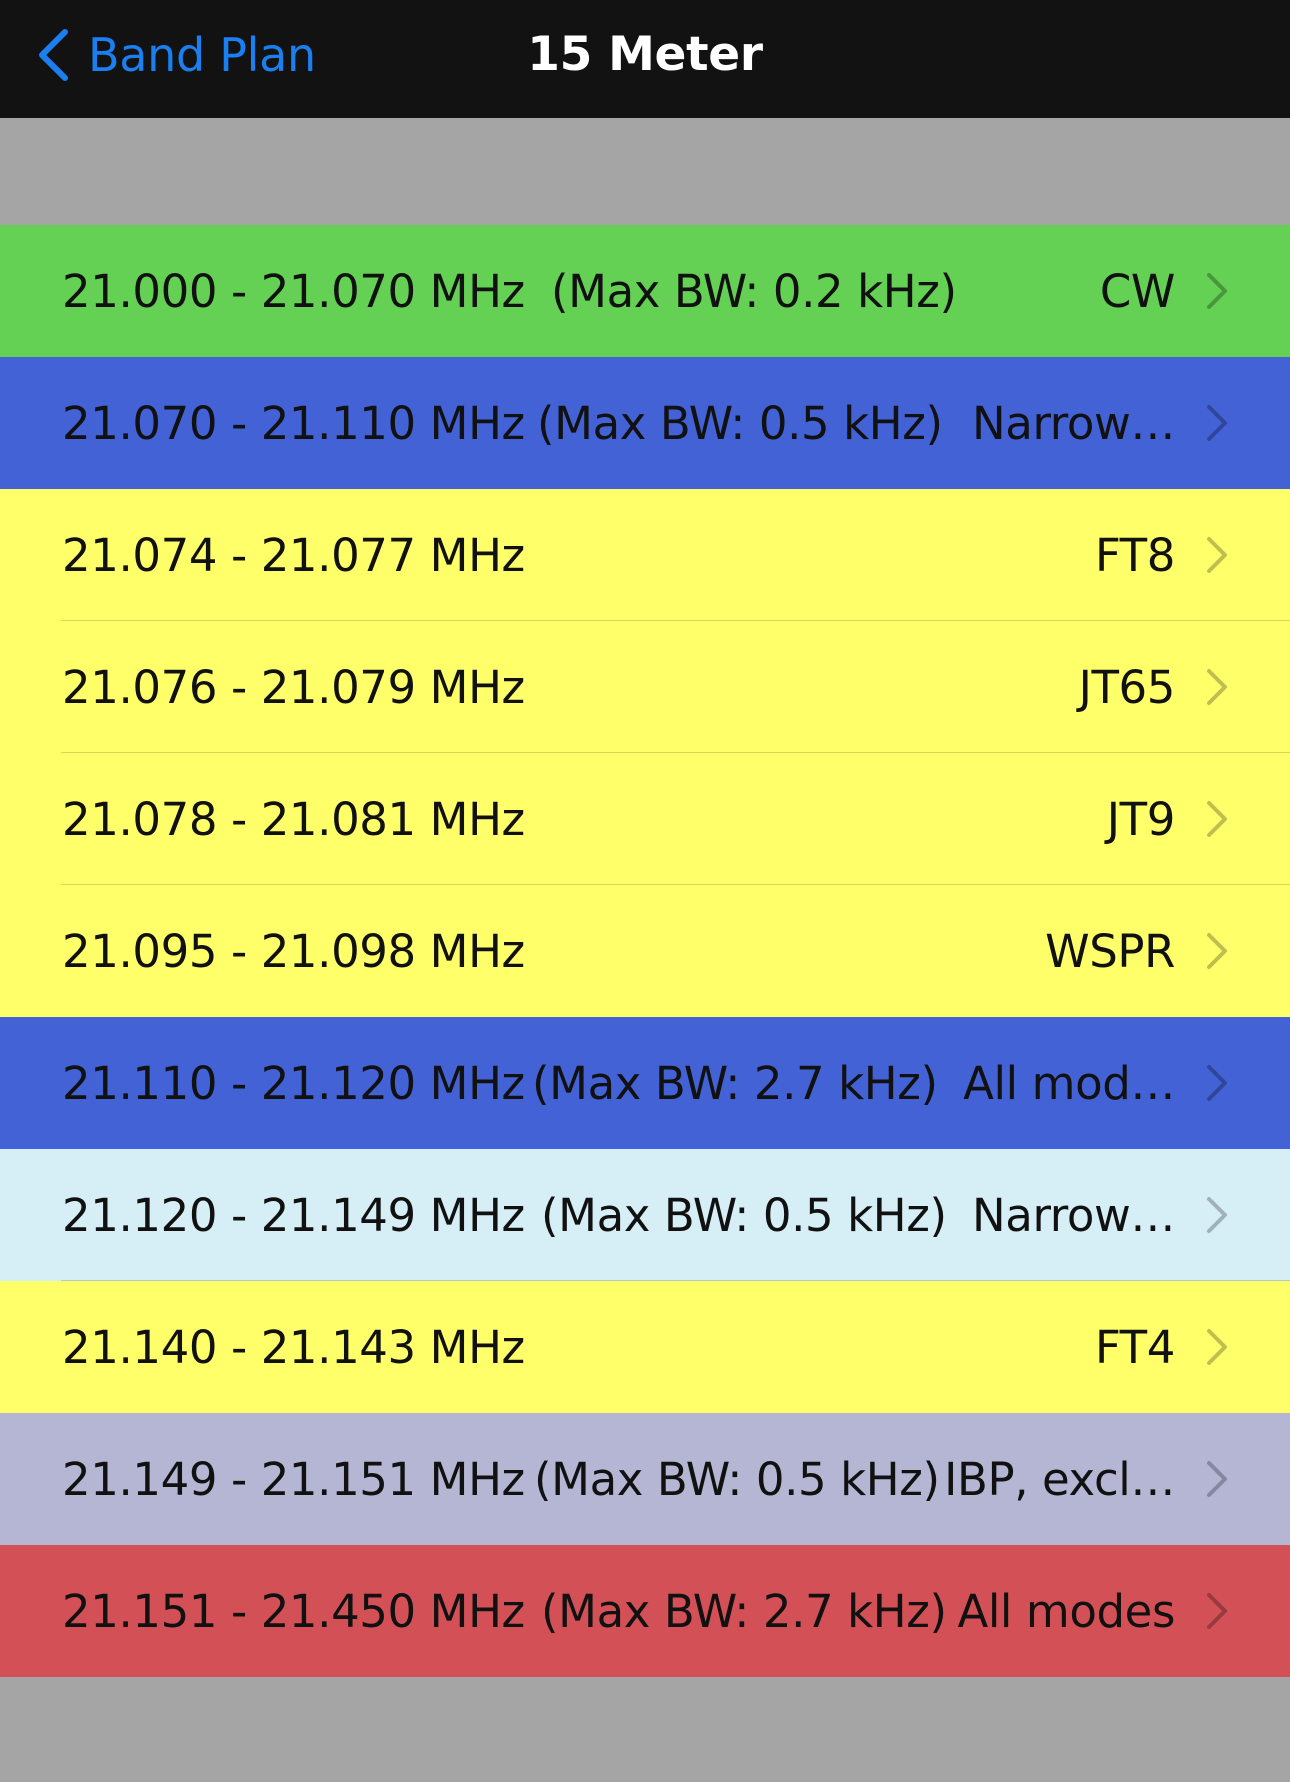  I want to click on frequency-range-label: 21.095 - 21.098 MHz, so click(293, 951).